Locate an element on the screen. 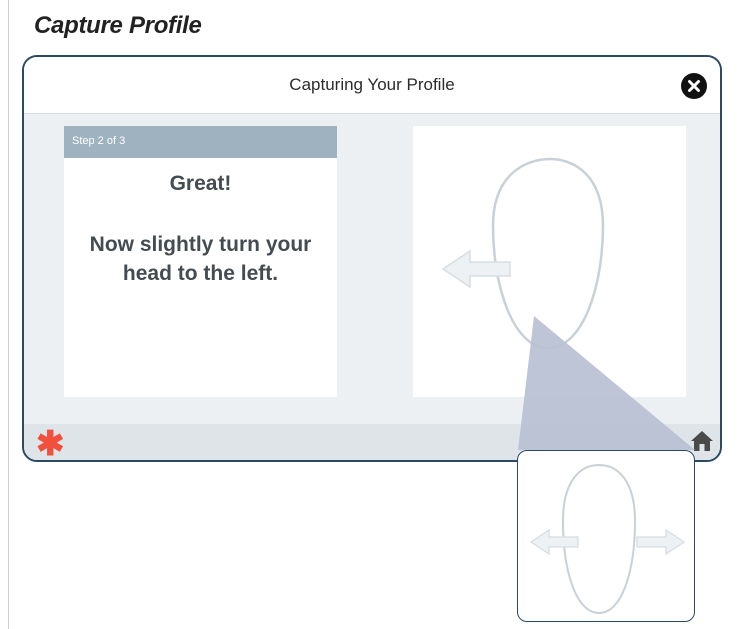  face-outline-icon is located at coordinates (548, 253).